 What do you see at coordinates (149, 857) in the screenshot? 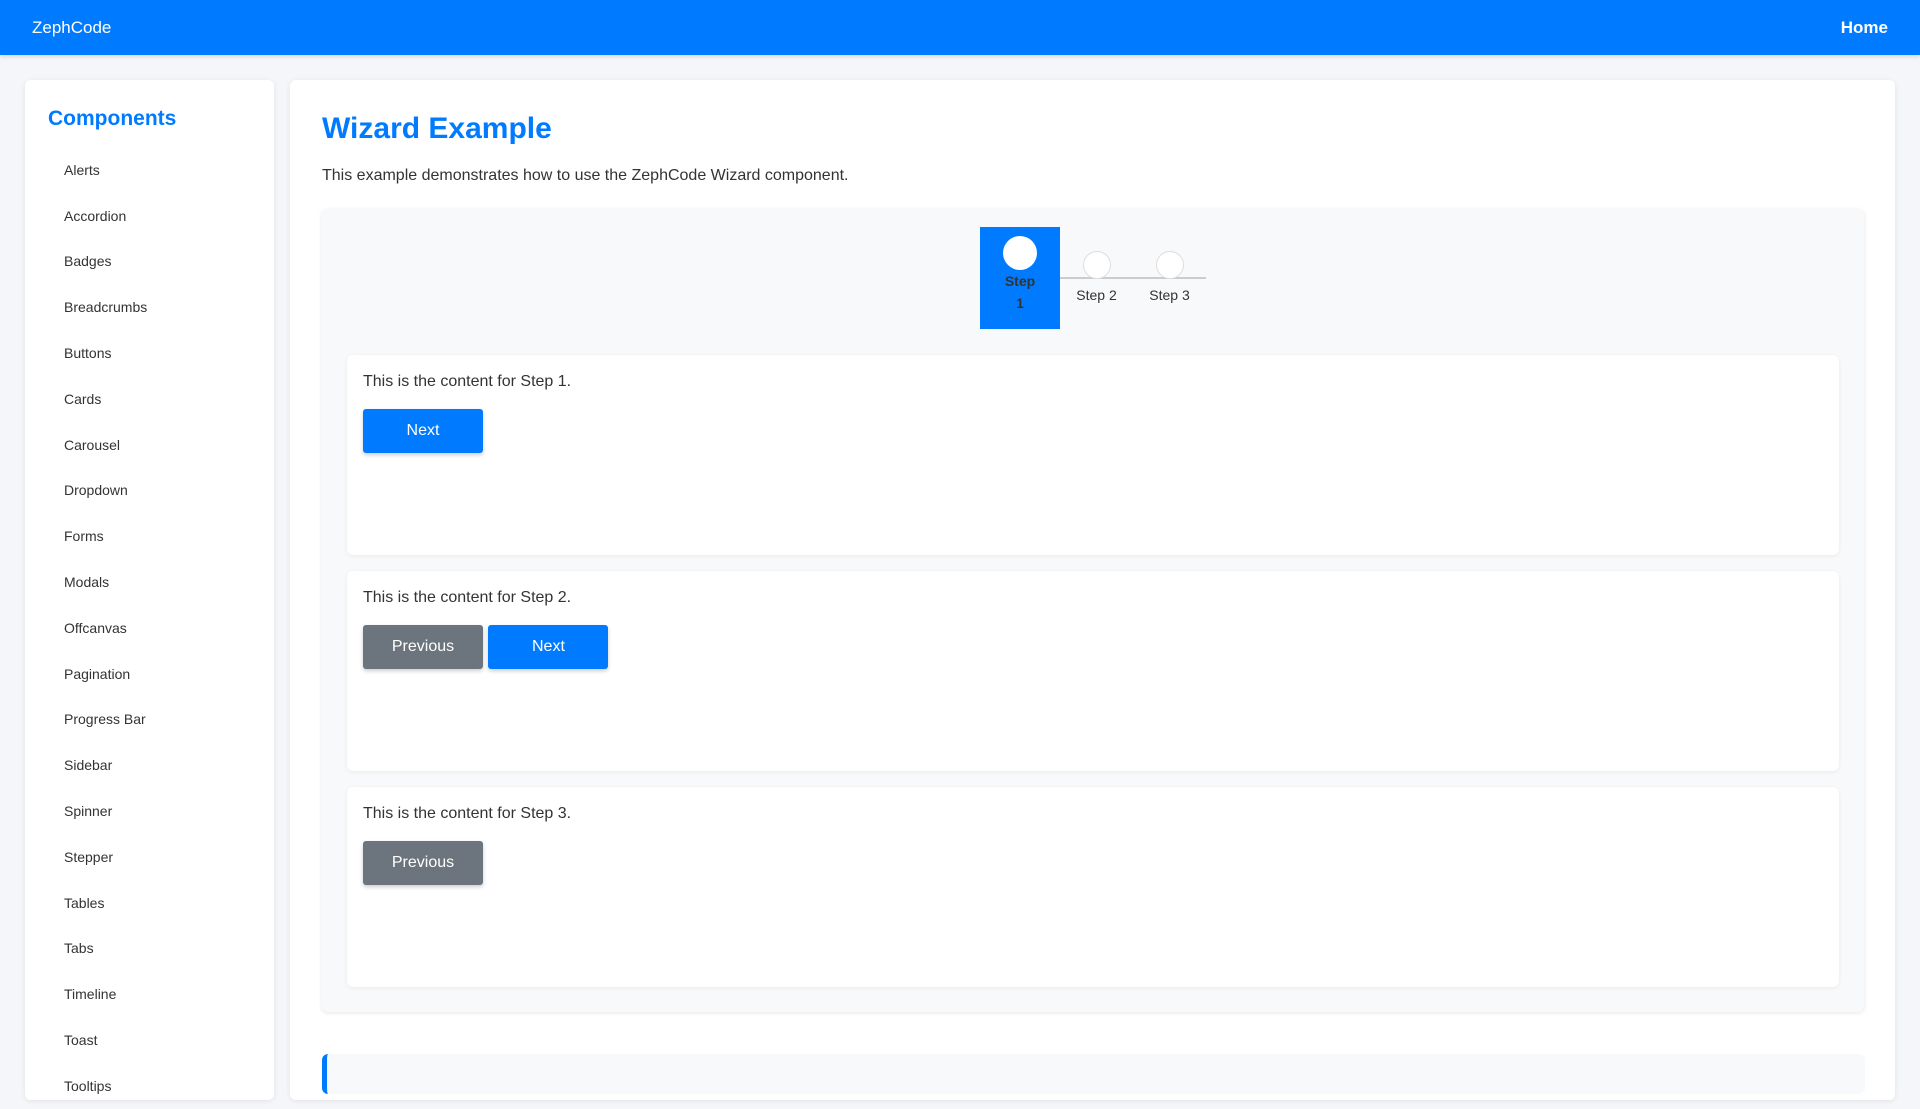
I see `sidebar-item-stepper: Stepper` at bounding box center [149, 857].